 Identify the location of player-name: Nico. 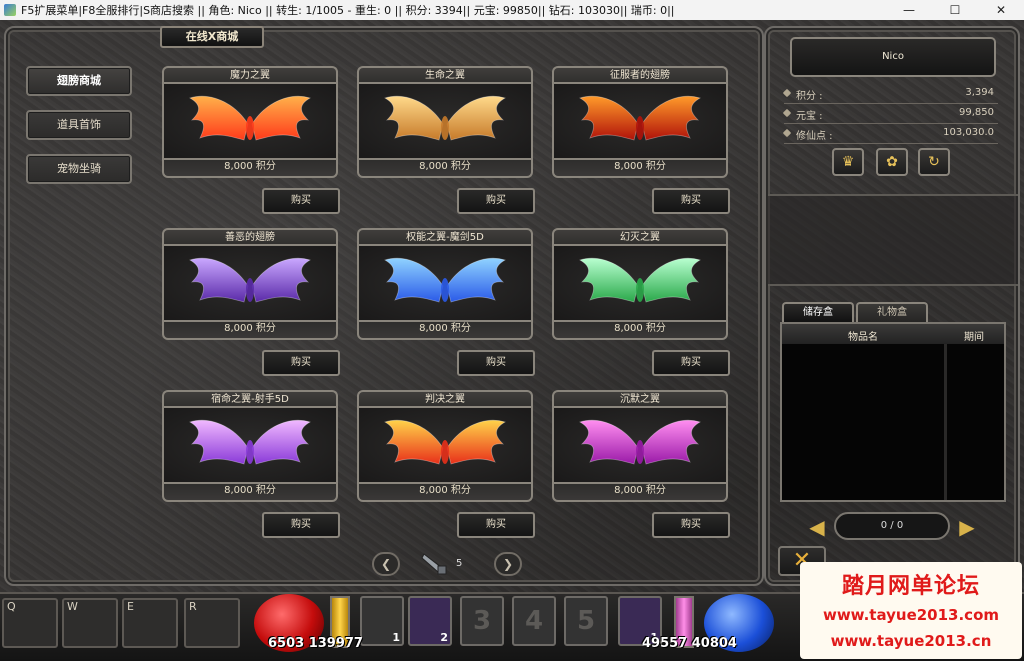
(893, 57).